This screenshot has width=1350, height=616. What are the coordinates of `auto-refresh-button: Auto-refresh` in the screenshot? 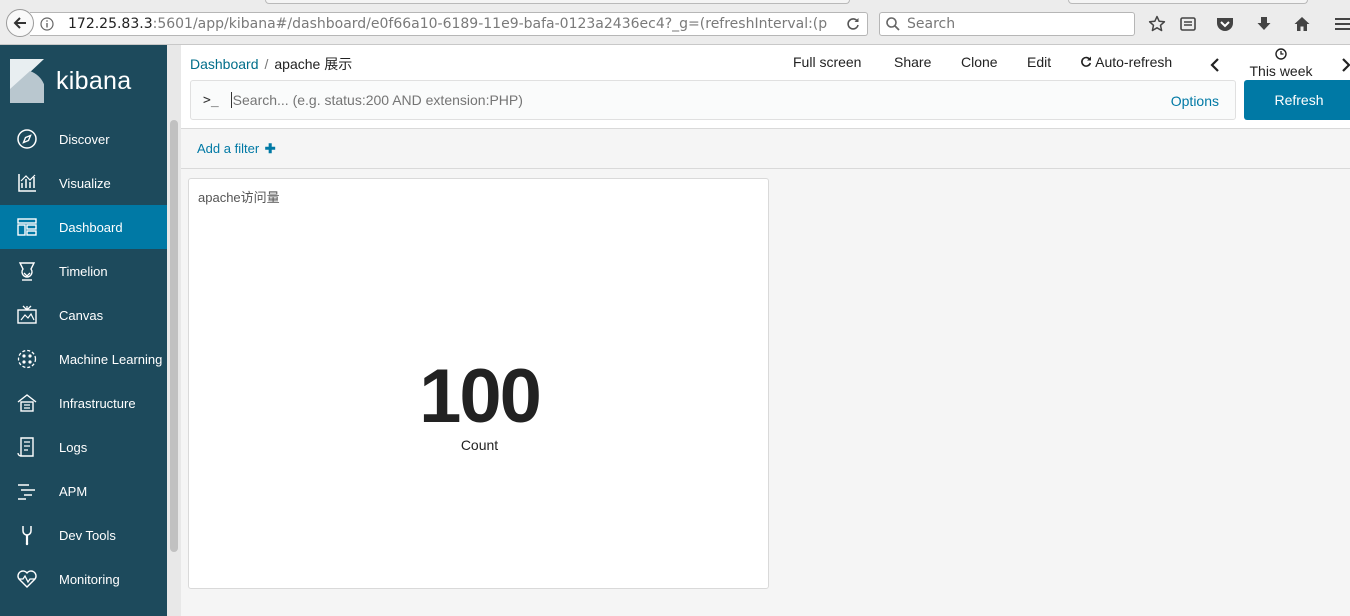 It's located at (1126, 62).